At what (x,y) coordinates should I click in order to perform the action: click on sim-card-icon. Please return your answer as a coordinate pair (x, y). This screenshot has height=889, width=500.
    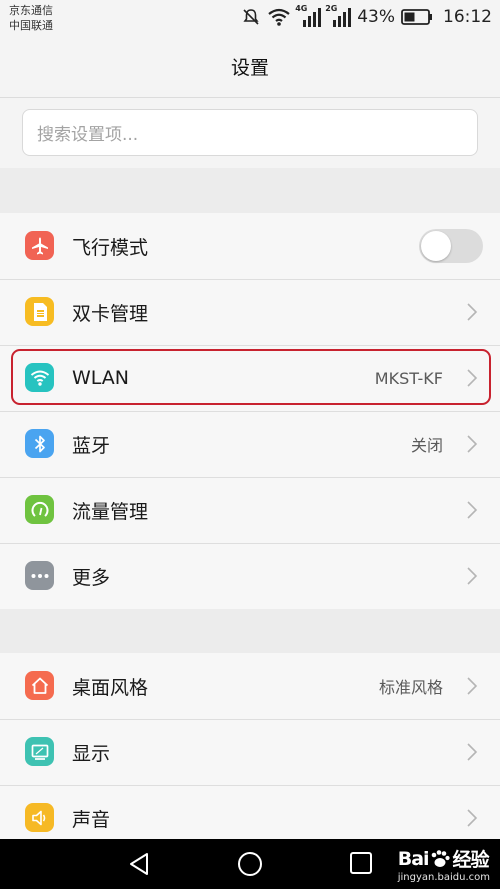
    Looking at the image, I should click on (39, 311).